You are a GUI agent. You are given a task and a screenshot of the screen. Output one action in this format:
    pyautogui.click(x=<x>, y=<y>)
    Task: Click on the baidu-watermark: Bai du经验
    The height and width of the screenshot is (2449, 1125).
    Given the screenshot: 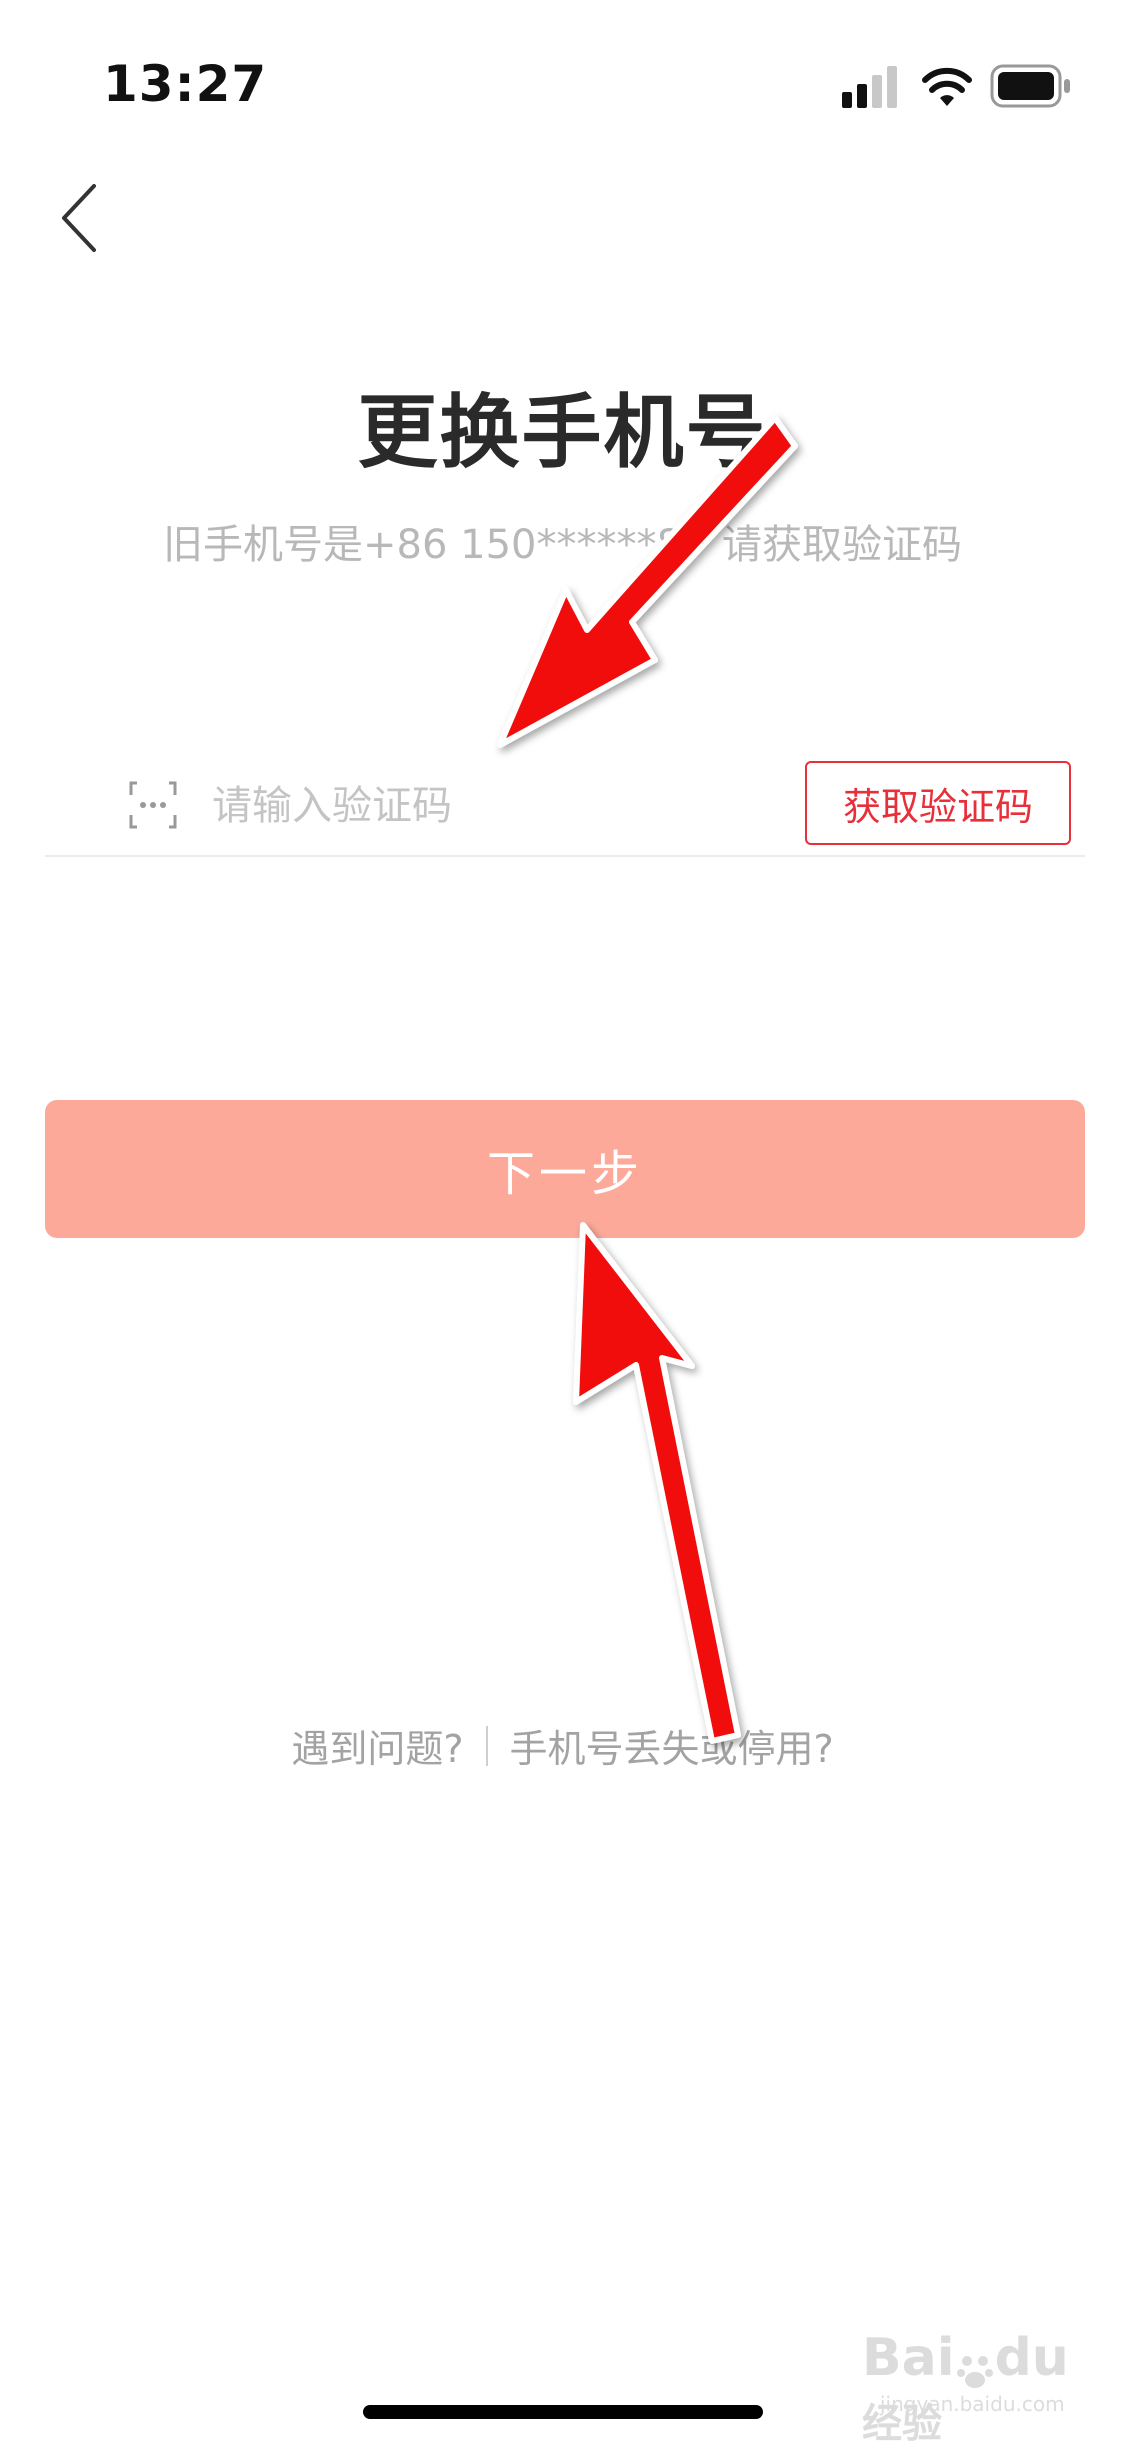 What is the action you would take?
    pyautogui.click(x=967, y=2387)
    